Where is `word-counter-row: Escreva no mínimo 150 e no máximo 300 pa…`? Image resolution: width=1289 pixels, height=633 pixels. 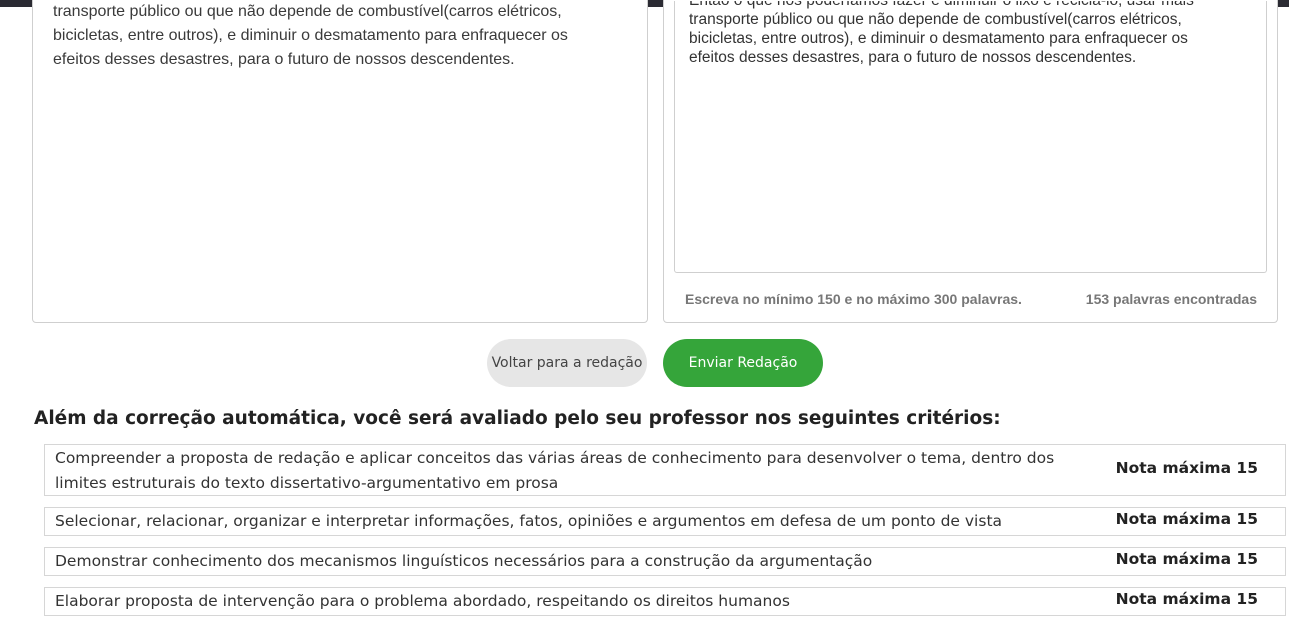 word-counter-row: Escreva no mínimo 150 e no máximo 300 pa… is located at coordinates (971, 299).